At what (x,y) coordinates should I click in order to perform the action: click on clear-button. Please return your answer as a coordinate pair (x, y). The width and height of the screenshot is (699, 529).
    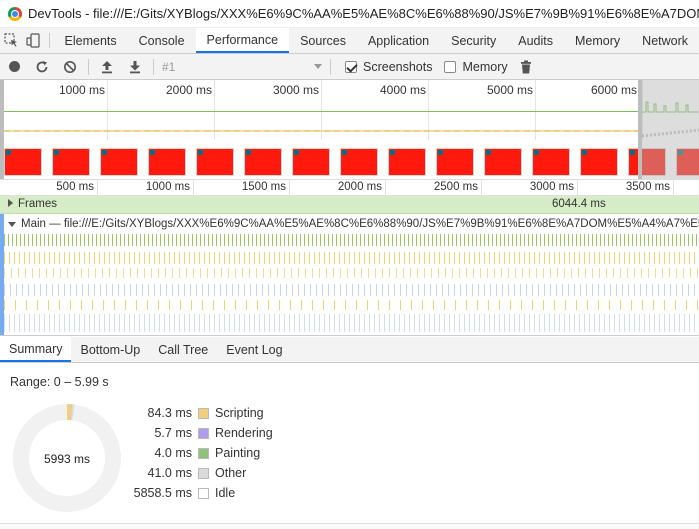
    Looking at the image, I should click on (70, 67).